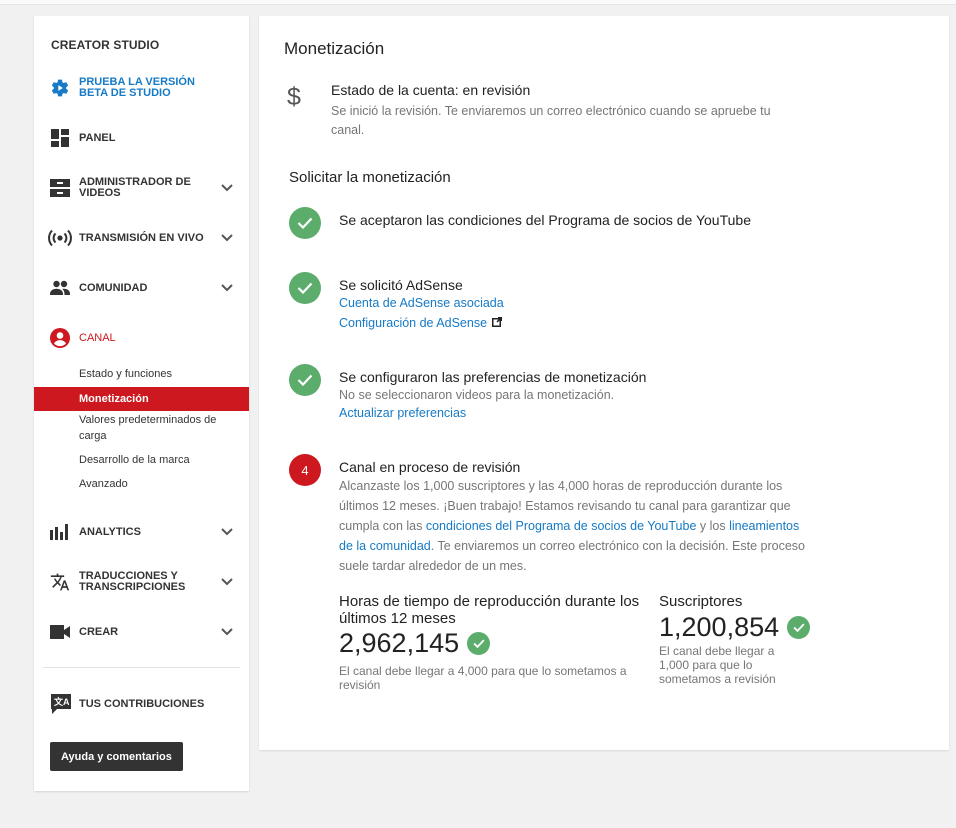 The image size is (956, 828). What do you see at coordinates (141, 399) in the screenshot?
I see `sidebar-subitem-monetization: Monetización` at bounding box center [141, 399].